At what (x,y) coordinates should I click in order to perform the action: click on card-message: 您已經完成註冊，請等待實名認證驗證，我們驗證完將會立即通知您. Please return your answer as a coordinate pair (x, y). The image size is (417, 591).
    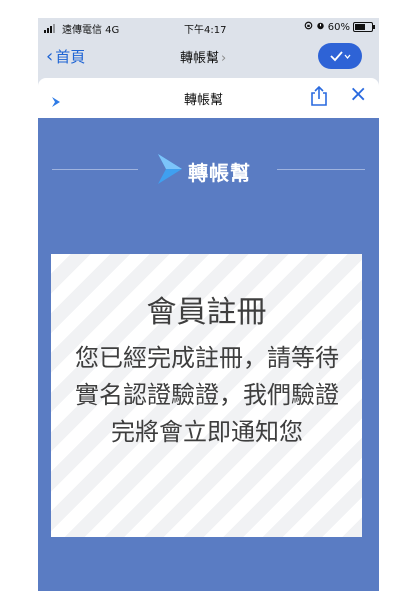
    Looking at the image, I should click on (207, 395).